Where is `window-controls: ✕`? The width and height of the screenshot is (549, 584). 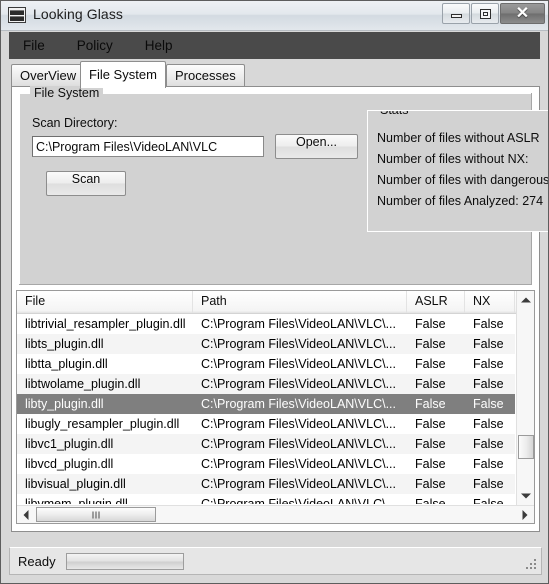
window-controls: ✕ is located at coordinates (493, 13).